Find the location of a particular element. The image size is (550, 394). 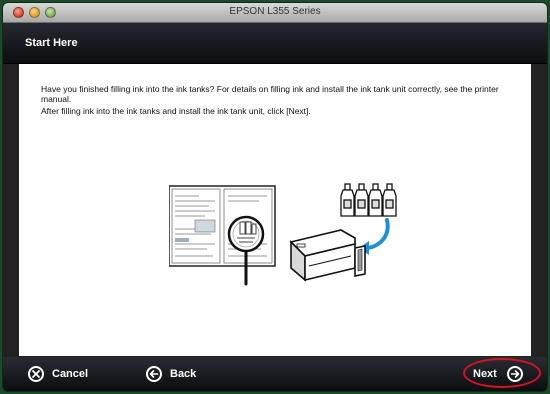

arrow-left-circle-icon is located at coordinates (154, 374).